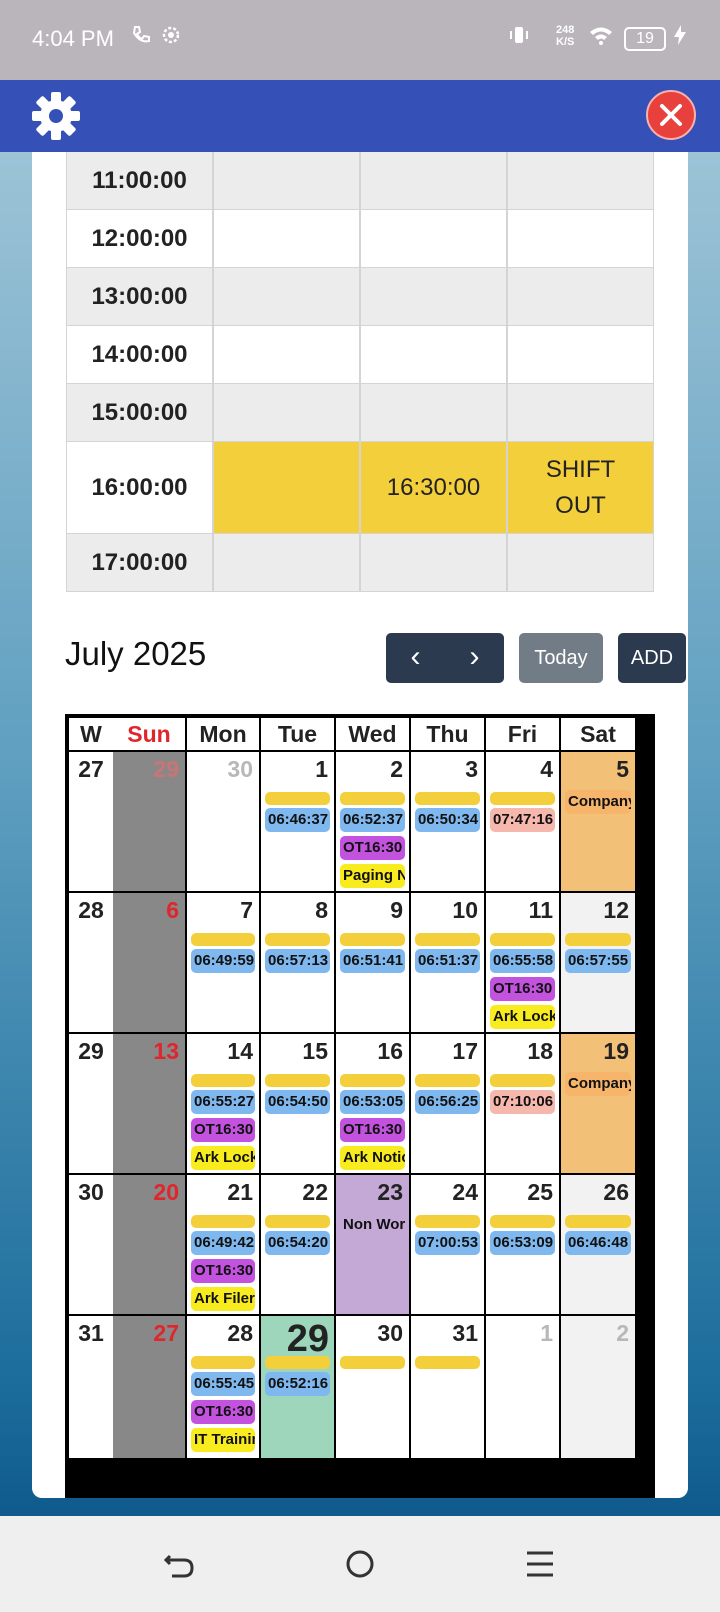 Image resolution: width=720 pixels, height=1612 pixels. I want to click on schedule-cell: SHIFT OUT, so click(580, 488).